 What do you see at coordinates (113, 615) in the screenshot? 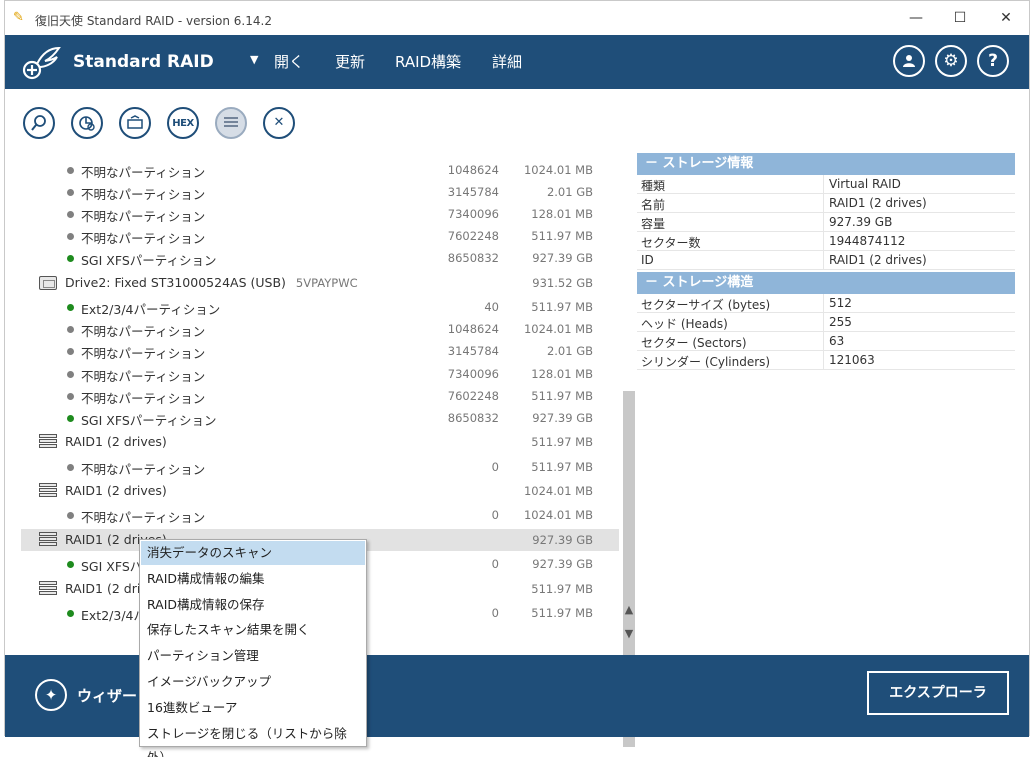
I see `row-name: Ext2/3/4パ` at bounding box center [113, 615].